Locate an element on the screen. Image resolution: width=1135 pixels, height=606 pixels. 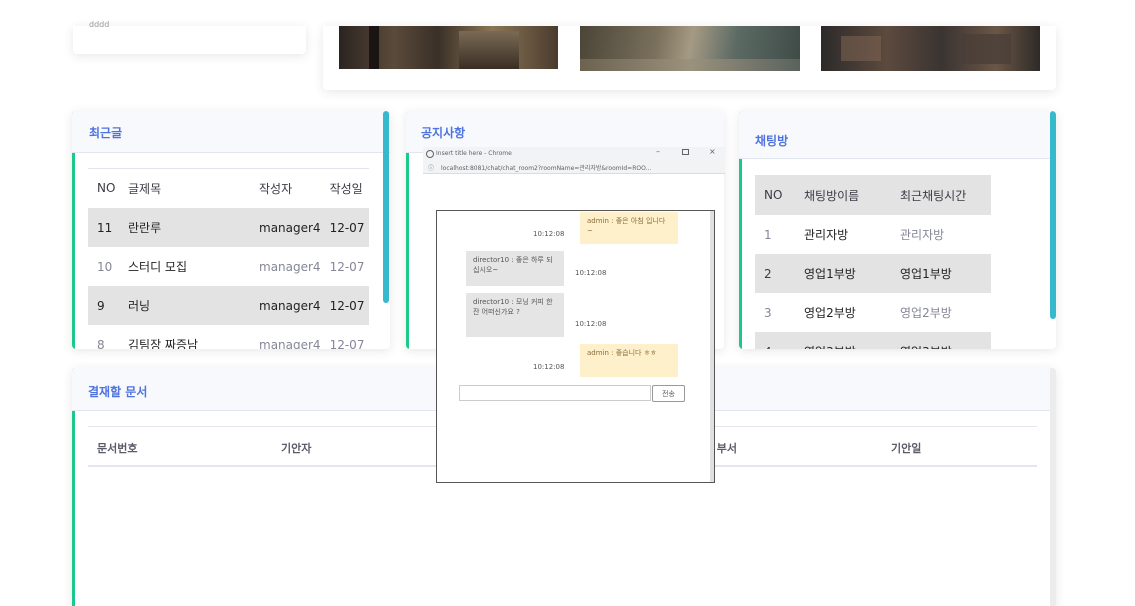
table-row: 3 영업2부방 영업2부방 is located at coordinates (873, 312).